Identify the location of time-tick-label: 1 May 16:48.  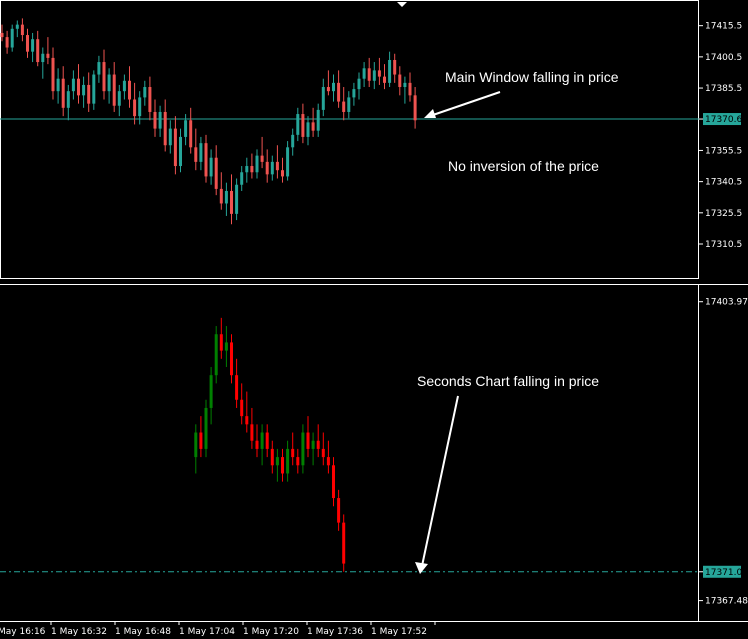
(143, 632).